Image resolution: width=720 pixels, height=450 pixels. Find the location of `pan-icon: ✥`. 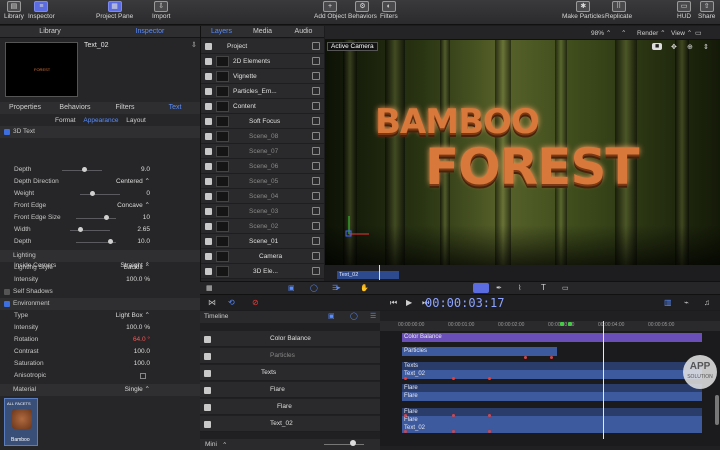

pan-icon: ✥ is located at coordinates (674, 47).